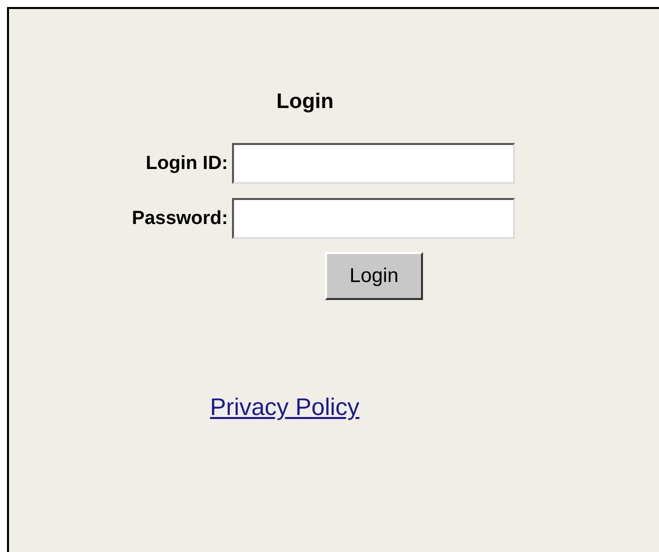 The width and height of the screenshot is (659, 552). What do you see at coordinates (285, 407) in the screenshot?
I see `privacy-policy-link: Privacy Policy` at bounding box center [285, 407].